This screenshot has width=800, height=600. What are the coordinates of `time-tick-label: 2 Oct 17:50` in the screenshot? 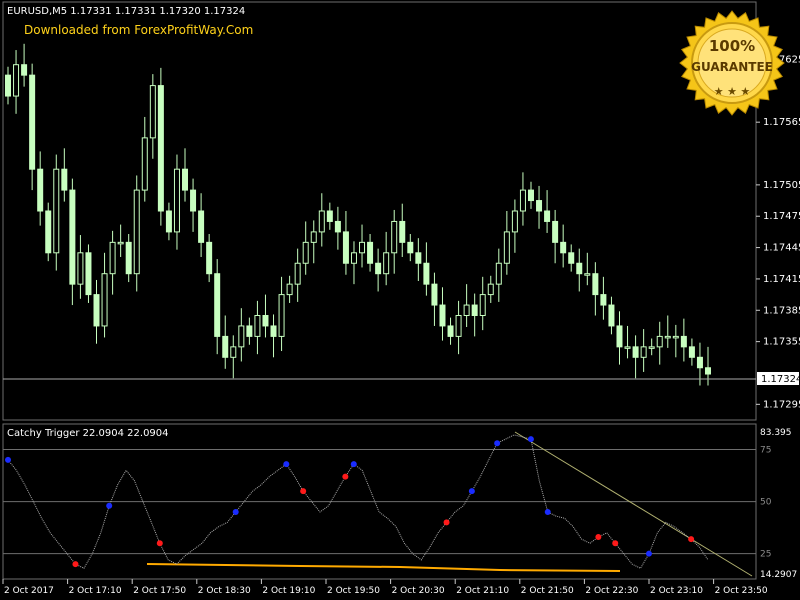 It's located at (159, 591).